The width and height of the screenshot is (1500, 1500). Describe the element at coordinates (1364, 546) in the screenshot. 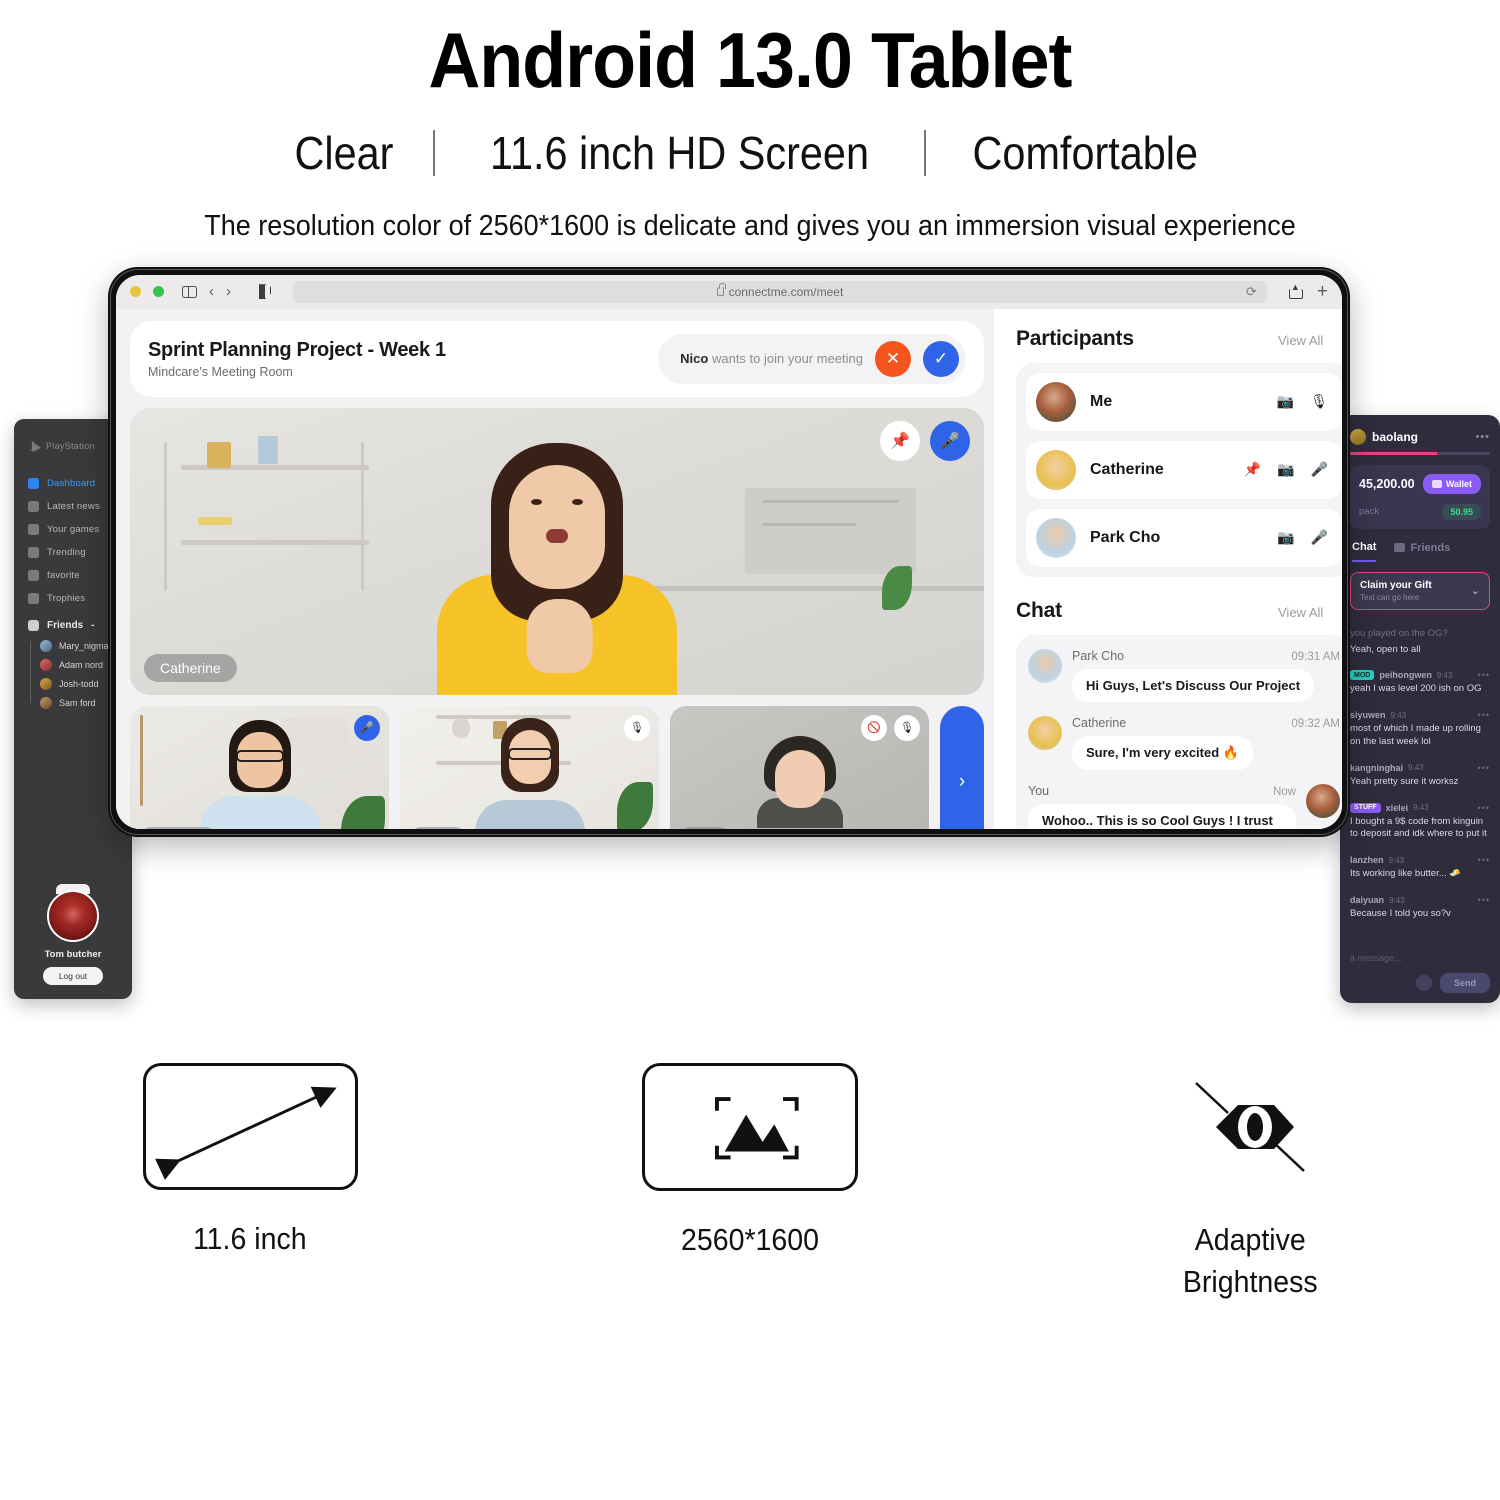

I see `tab-label: Chat` at that location.